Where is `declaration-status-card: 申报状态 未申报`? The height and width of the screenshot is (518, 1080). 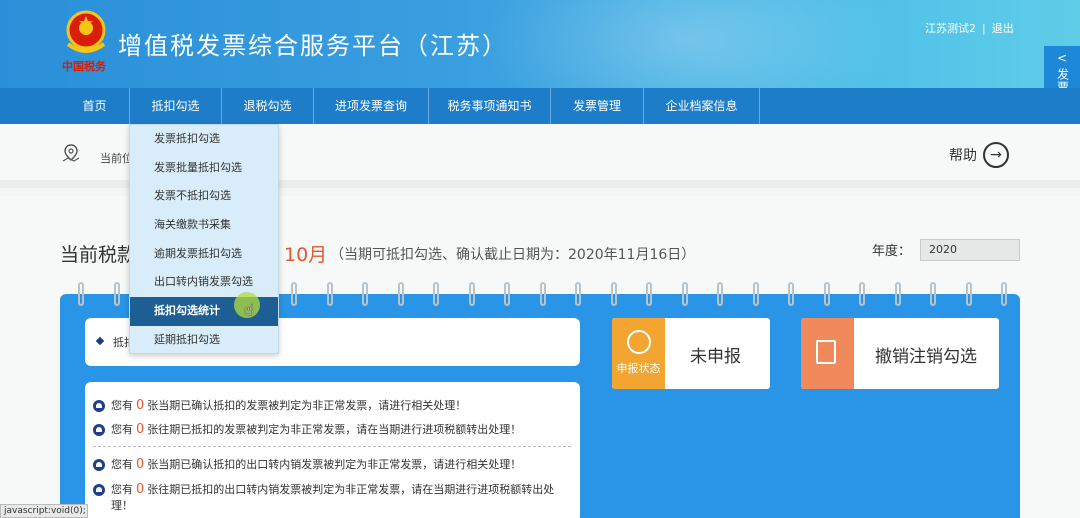
declaration-status-card: 申报状态 未申报 is located at coordinates (691, 353).